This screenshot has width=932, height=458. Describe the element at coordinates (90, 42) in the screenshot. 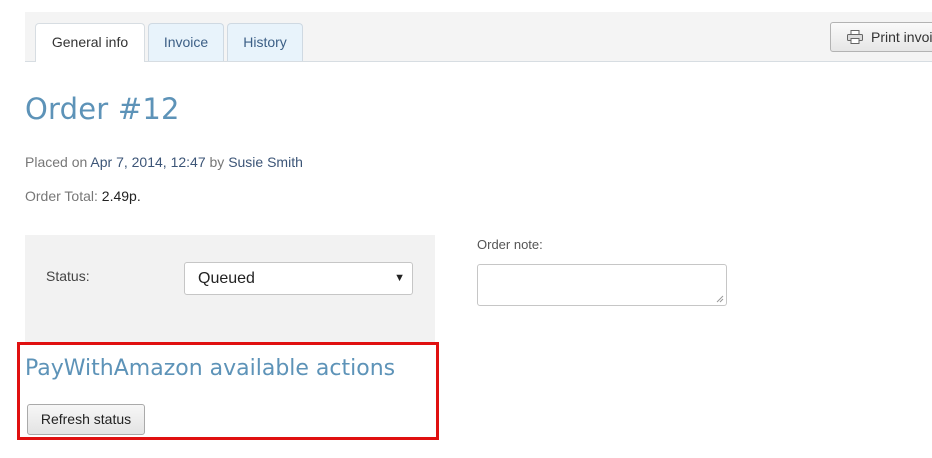

I see `tab-general-info: General info` at that location.